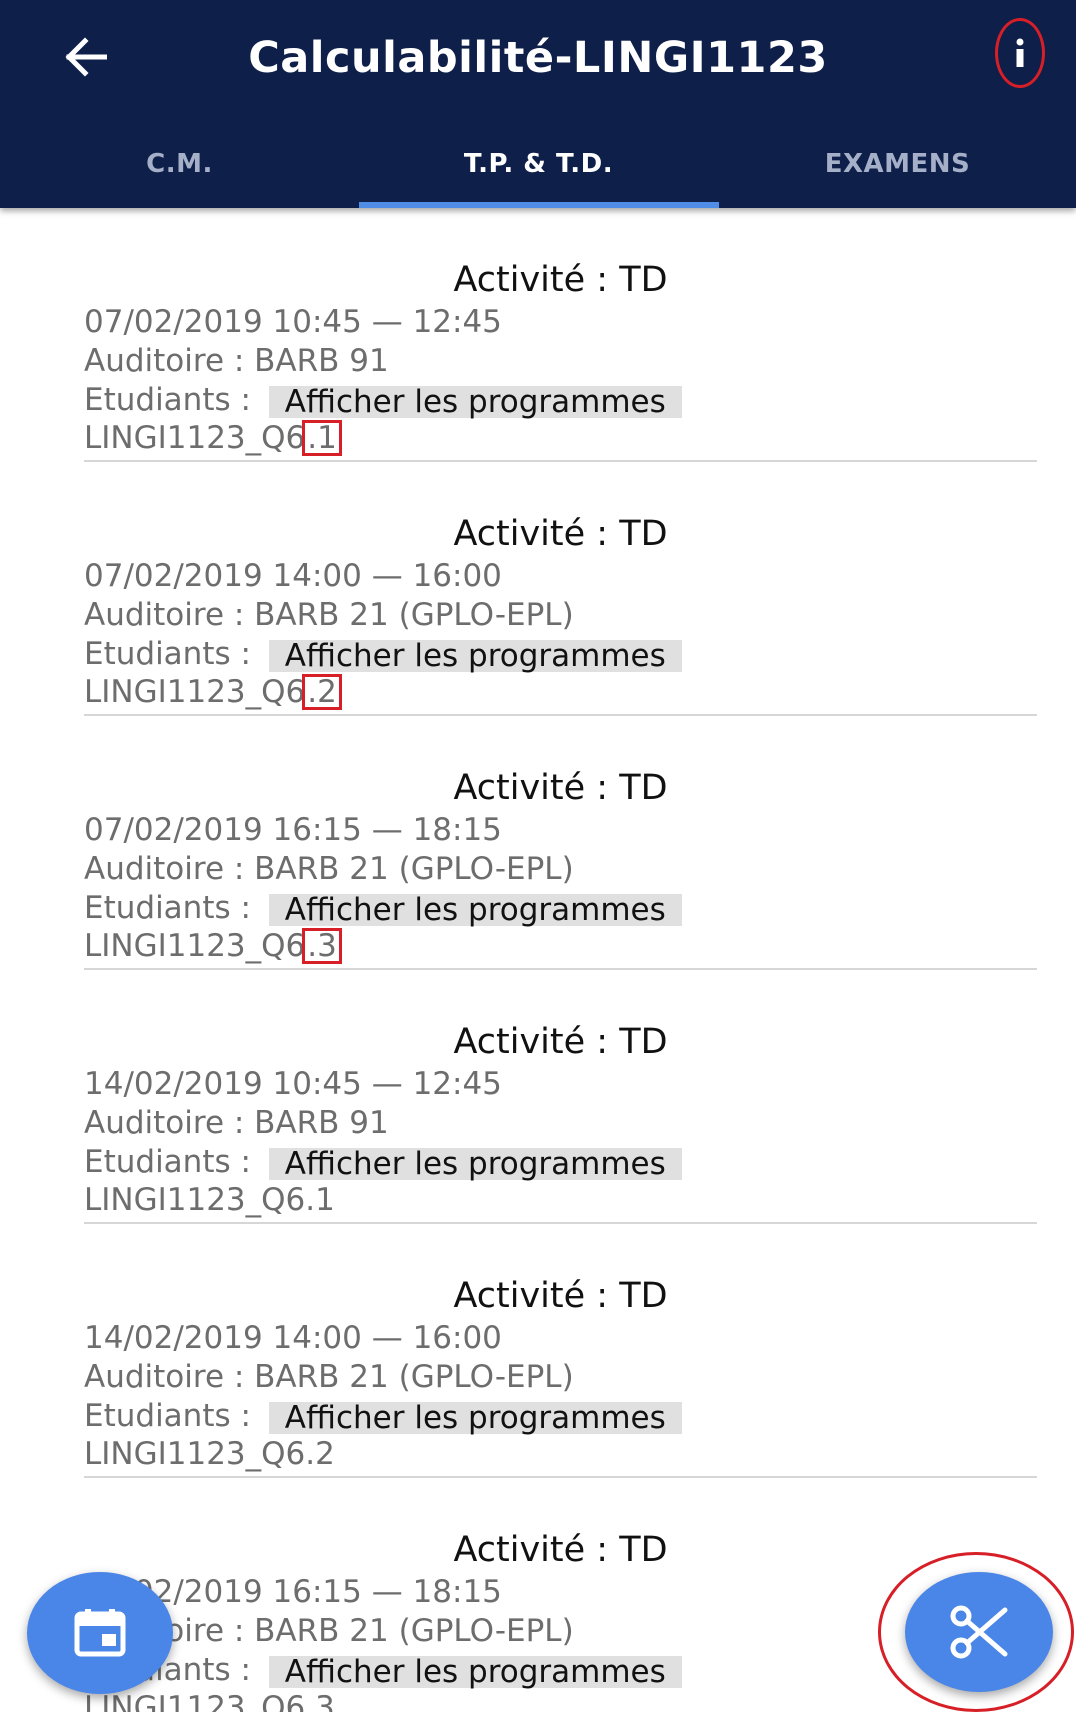 The image size is (1076, 1712). I want to click on tab-examens: EXAMENS, so click(897, 164).